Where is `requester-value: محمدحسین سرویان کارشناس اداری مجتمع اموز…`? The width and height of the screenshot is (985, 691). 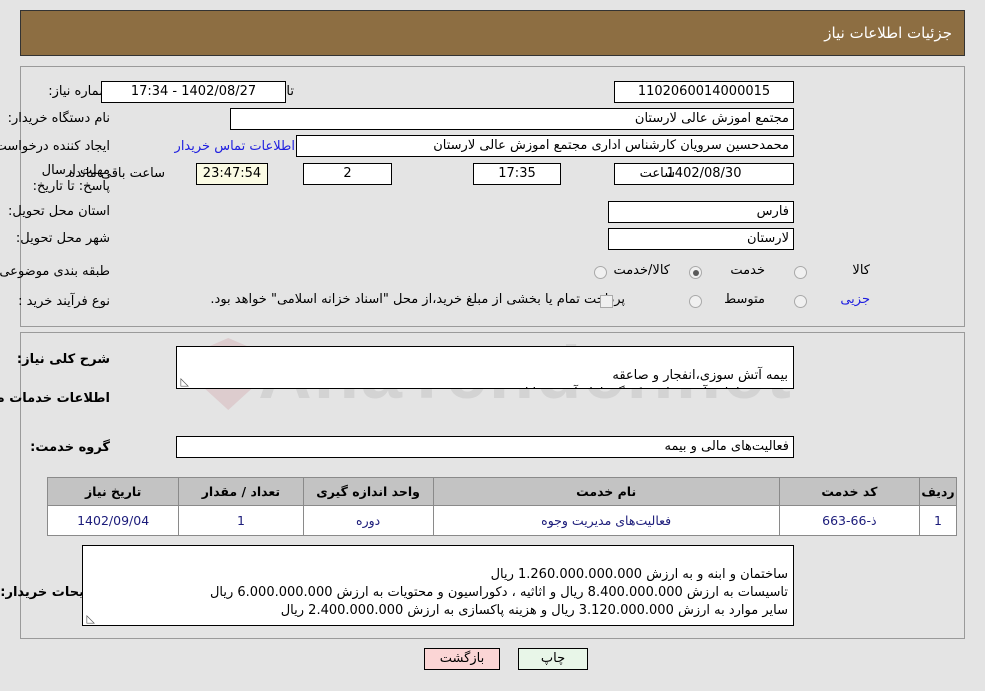
requester-value: محمدحسین سرویان کارشناس اداری مجتمع اموز… is located at coordinates (545, 146).